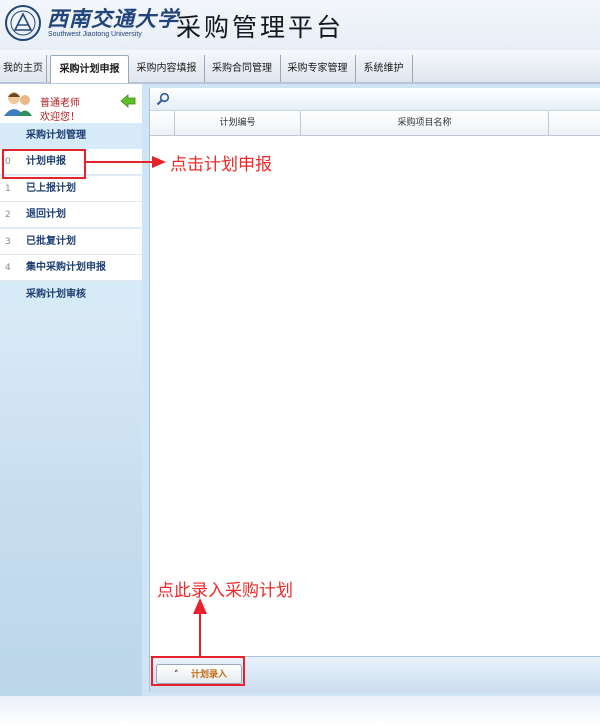 The image size is (600, 726). Describe the element at coordinates (71, 295) in the screenshot. I see `section-plan-review: 采购计划审核` at that location.